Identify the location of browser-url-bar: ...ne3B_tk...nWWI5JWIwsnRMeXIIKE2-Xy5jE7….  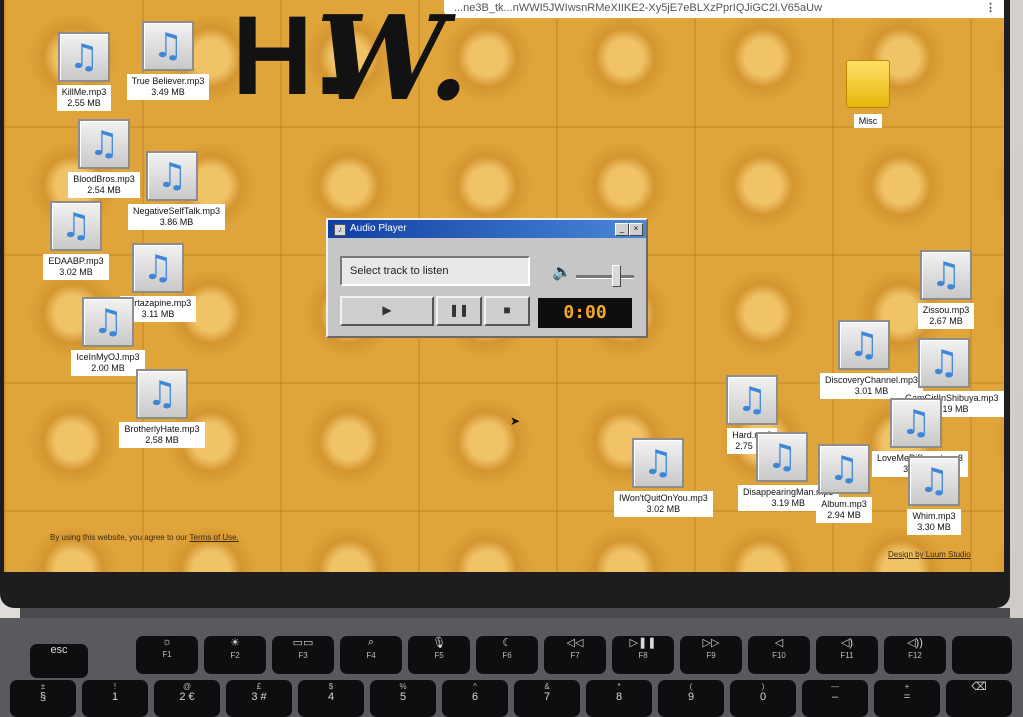
(724, 9).